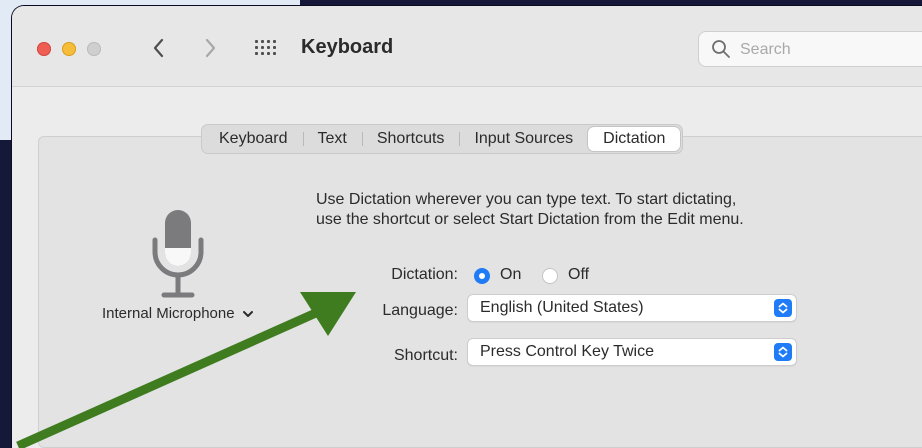 The width and height of the screenshot is (922, 448). Describe the element at coordinates (562, 307) in the screenshot. I see `language-value: English (United States)` at that location.